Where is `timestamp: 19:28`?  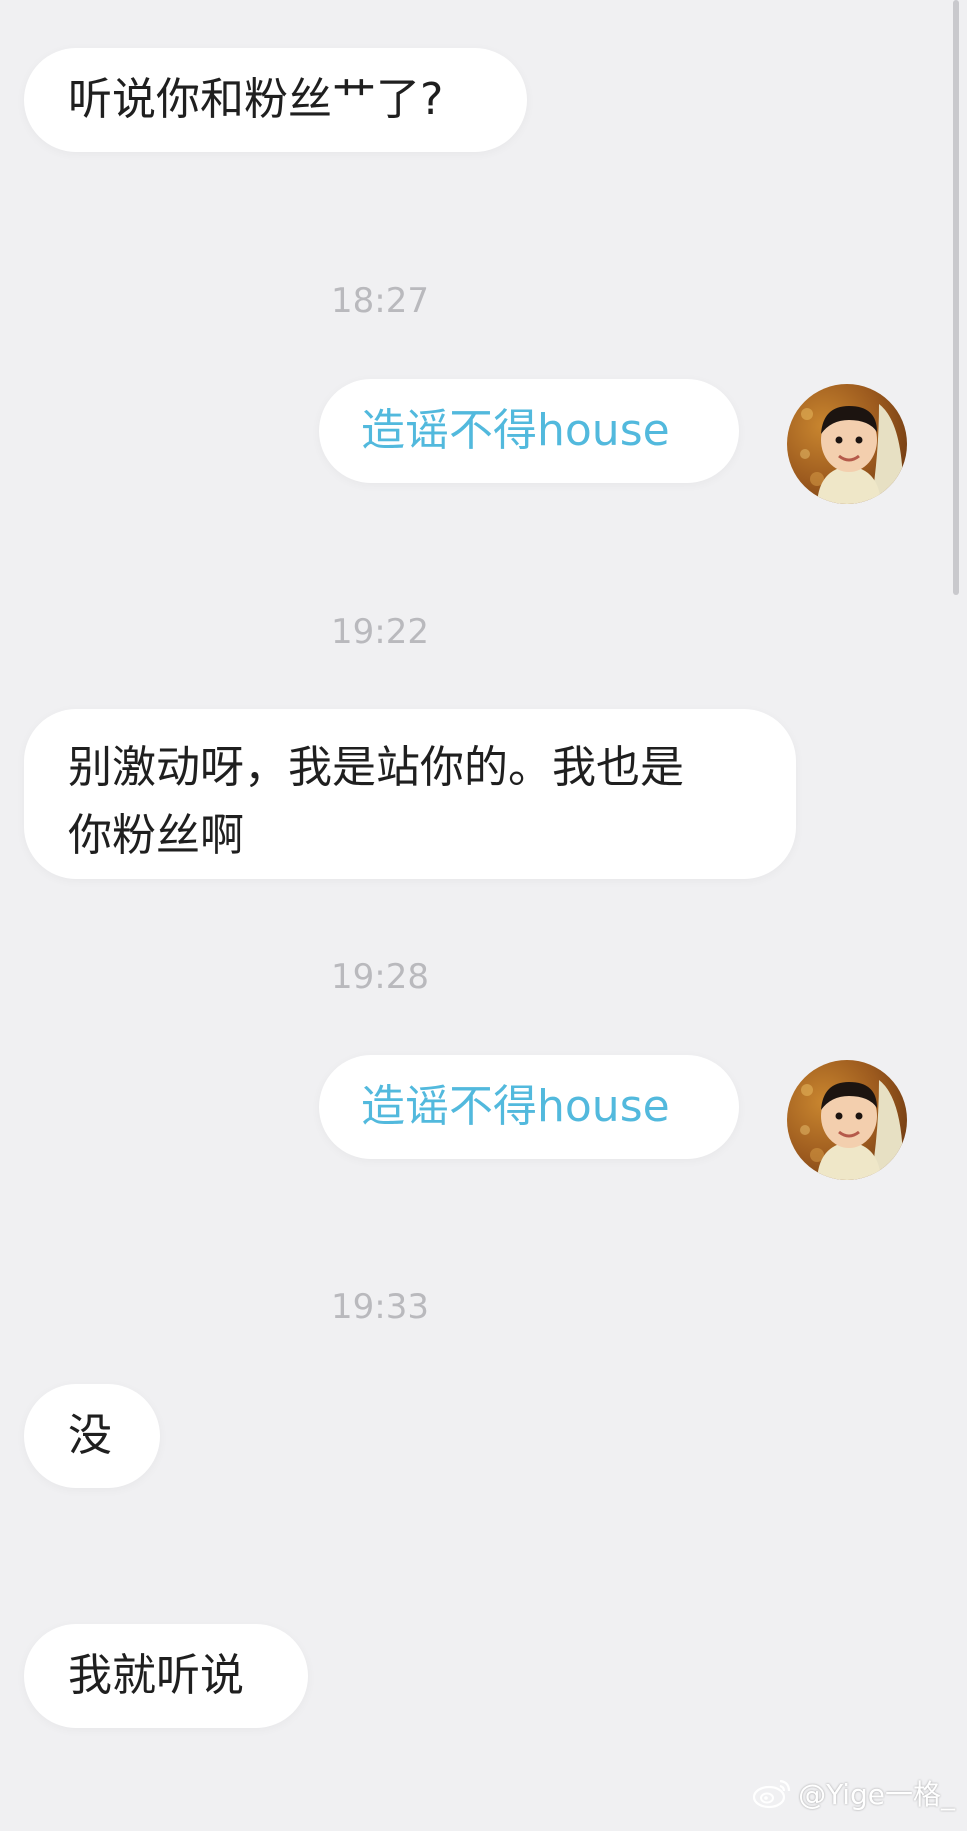
timestamp: 19:28 is located at coordinates (380, 977).